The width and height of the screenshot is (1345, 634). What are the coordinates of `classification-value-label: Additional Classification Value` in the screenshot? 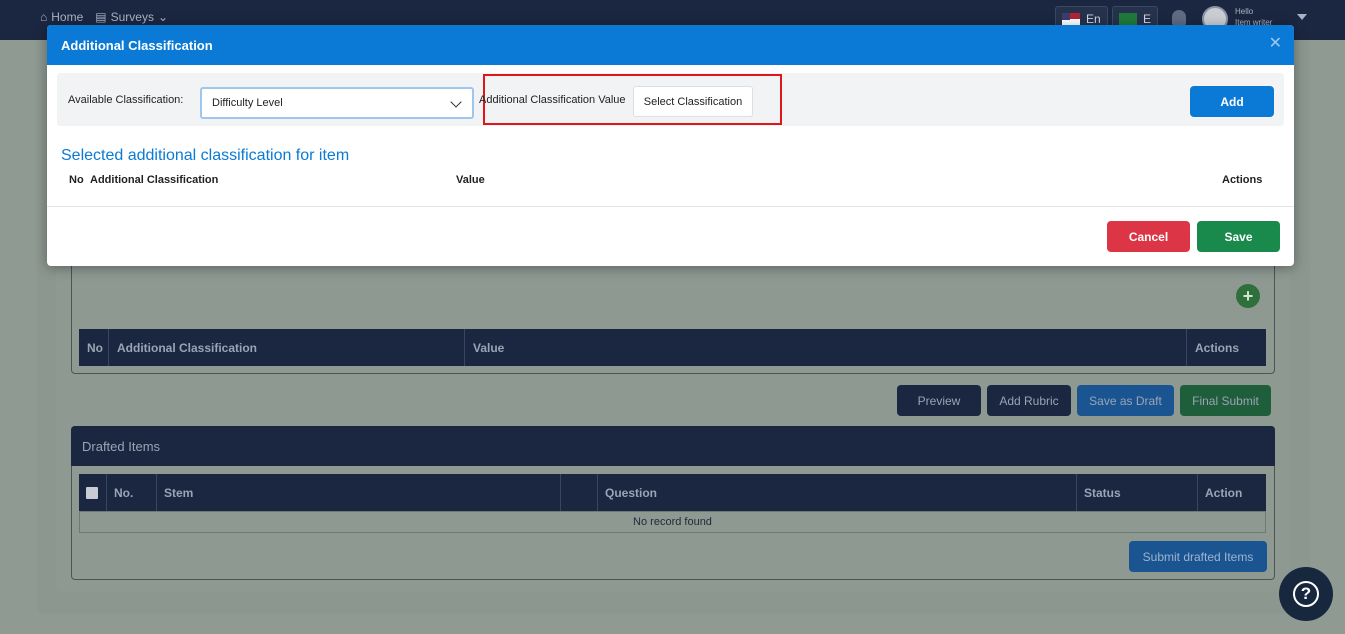 It's located at (552, 100).